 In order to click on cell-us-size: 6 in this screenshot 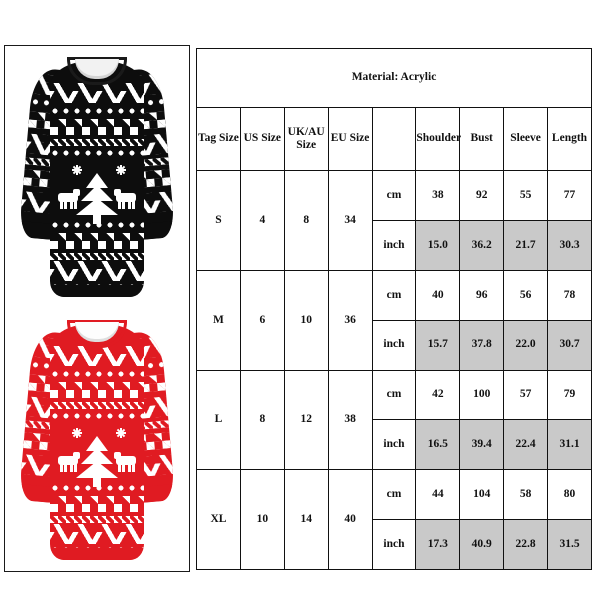, I will do `click(262, 320)`.